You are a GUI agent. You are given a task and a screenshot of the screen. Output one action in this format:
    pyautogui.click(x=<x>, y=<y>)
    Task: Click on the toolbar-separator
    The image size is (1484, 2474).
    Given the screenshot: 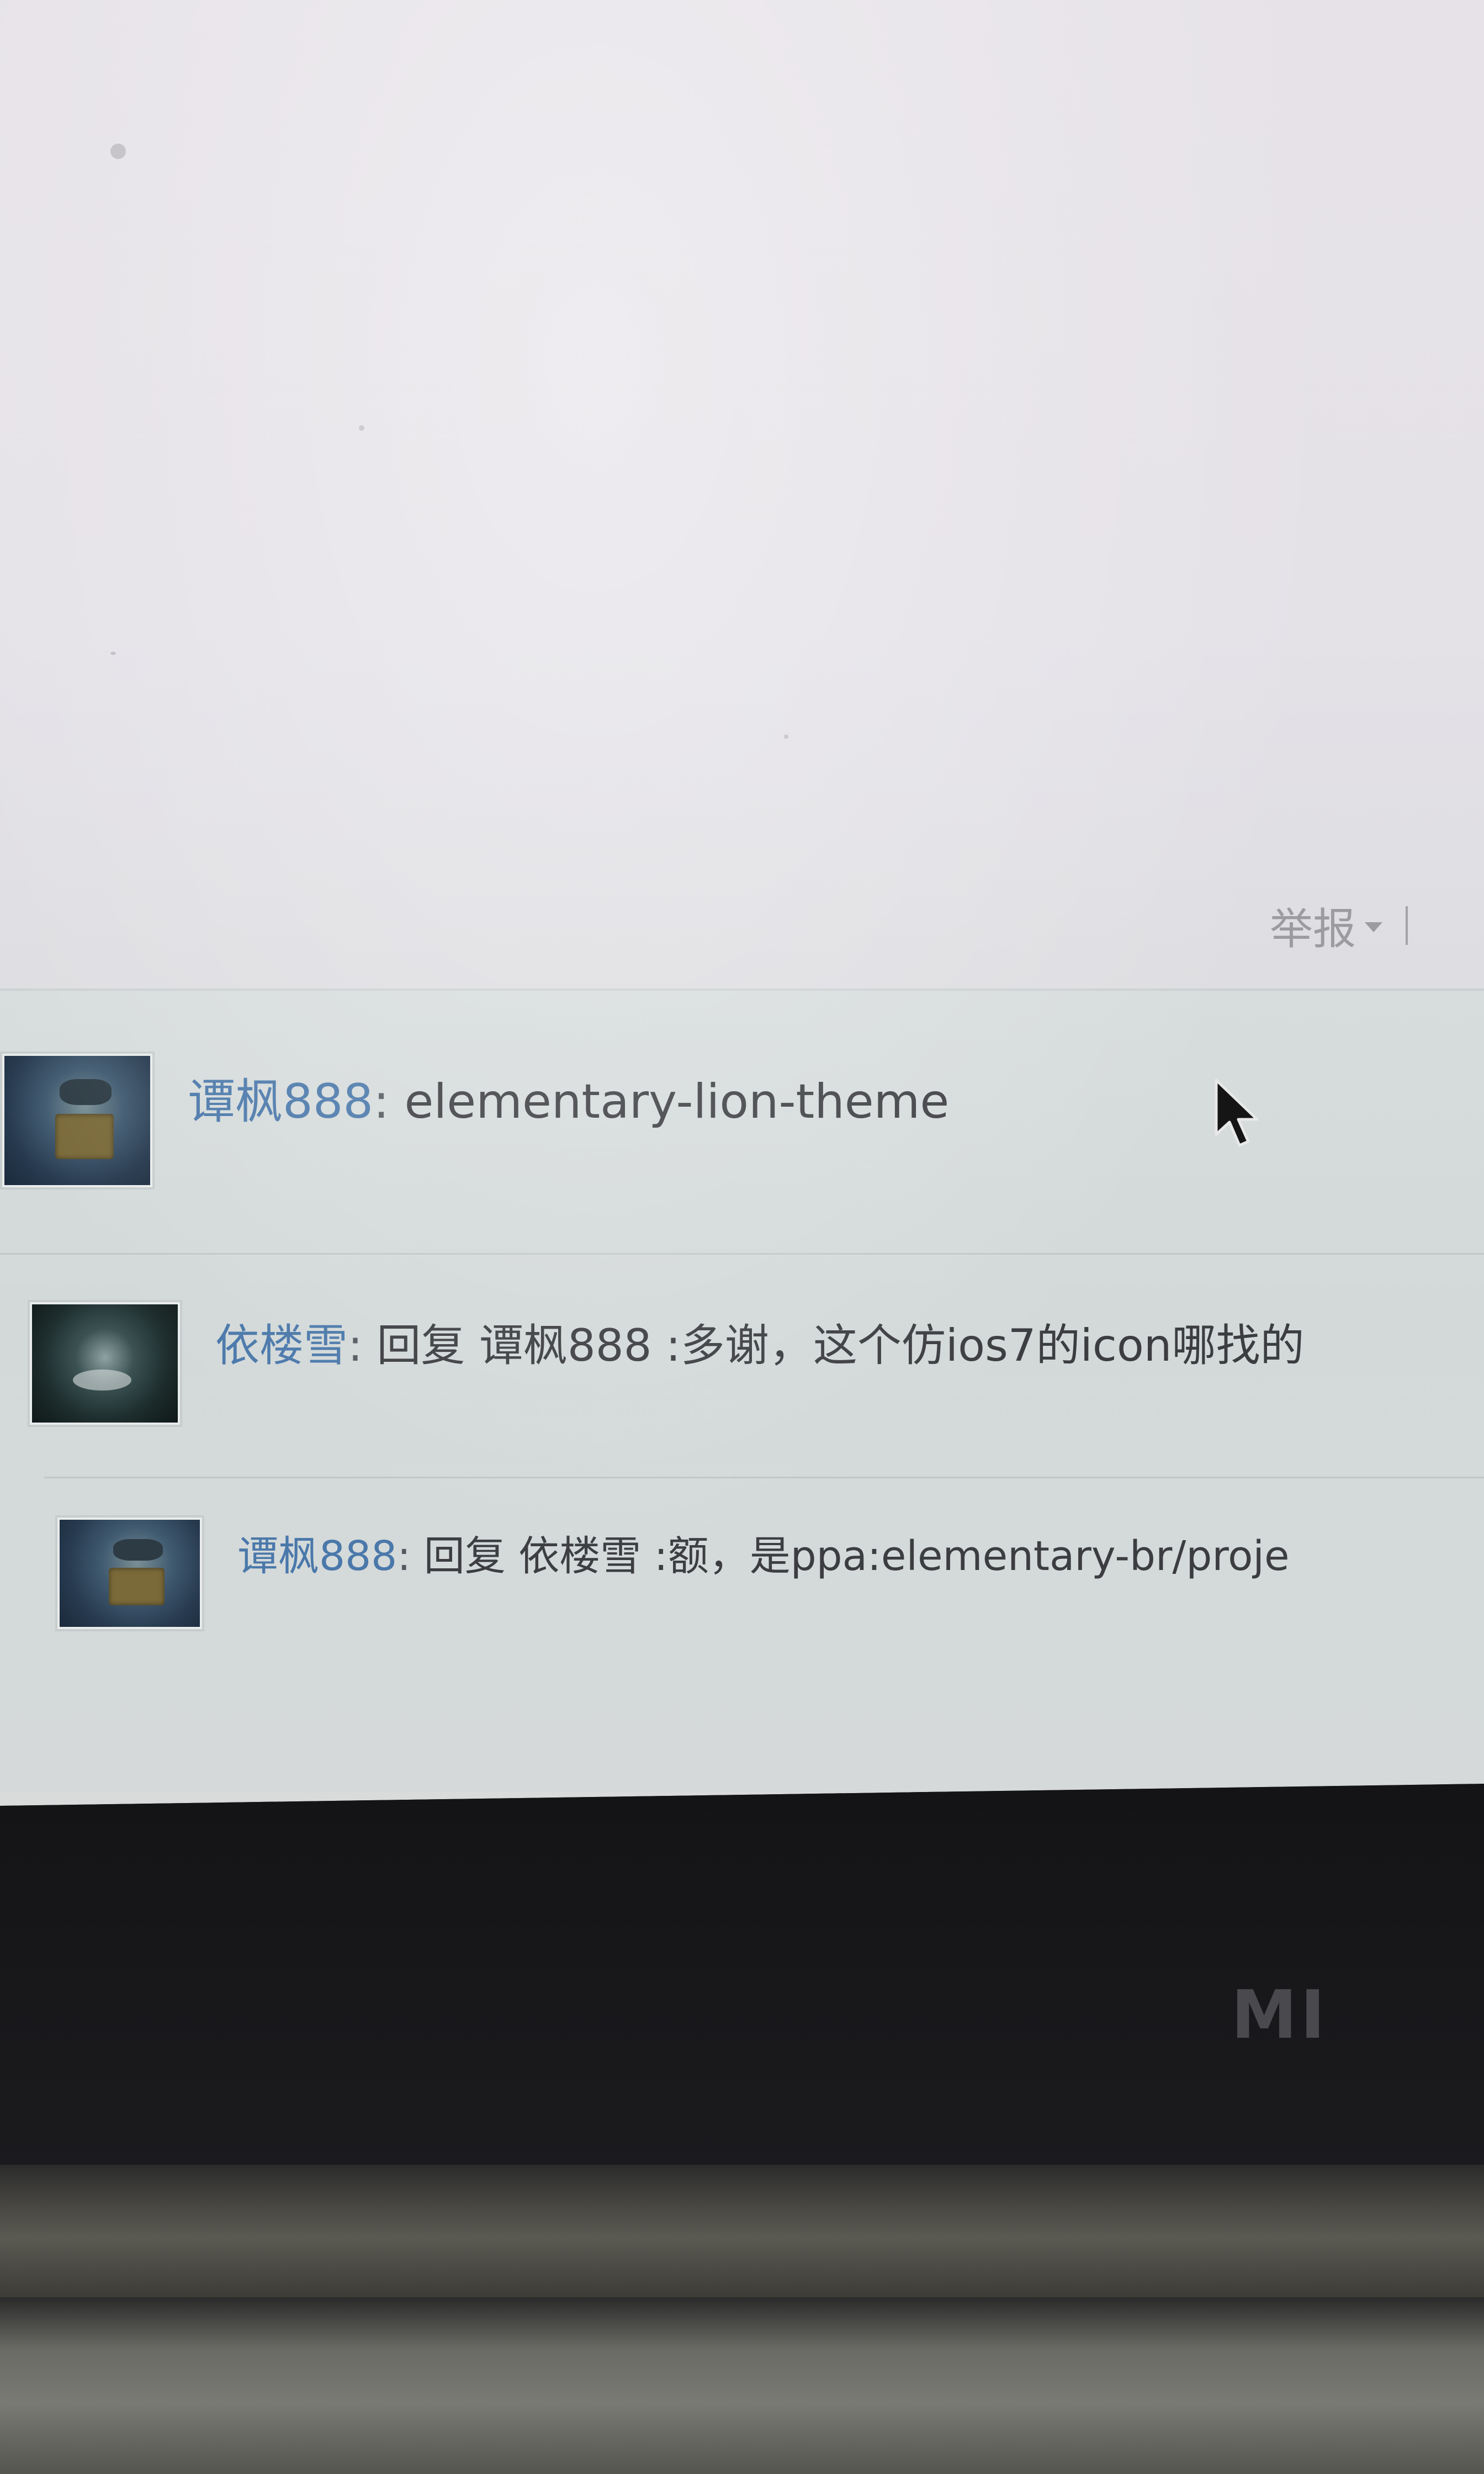 What is the action you would take?
    pyautogui.click(x=1407, y=925)
    